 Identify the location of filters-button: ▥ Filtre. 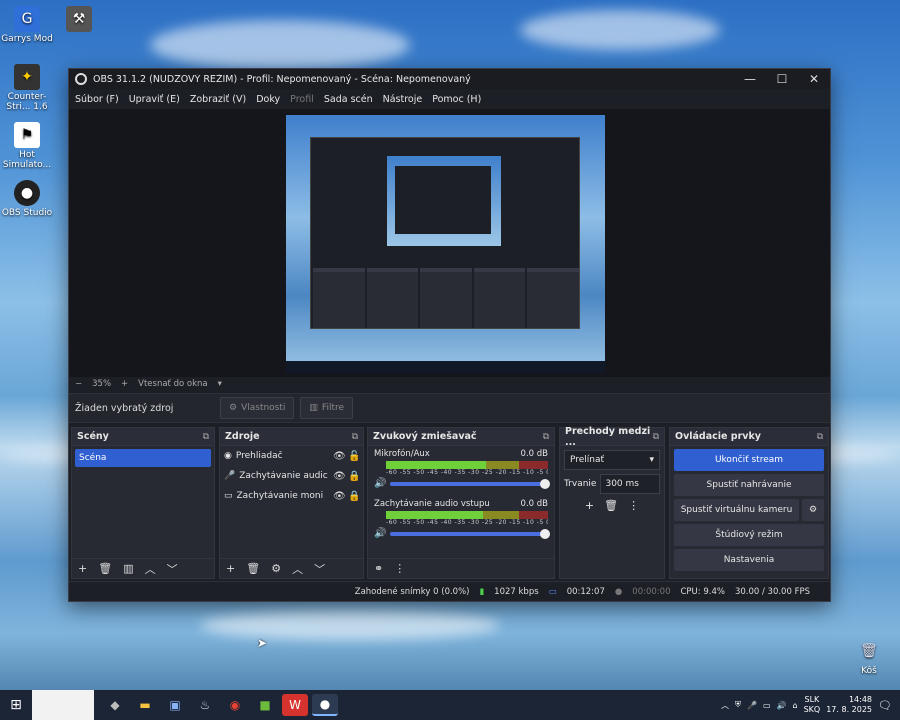
(327, 408).